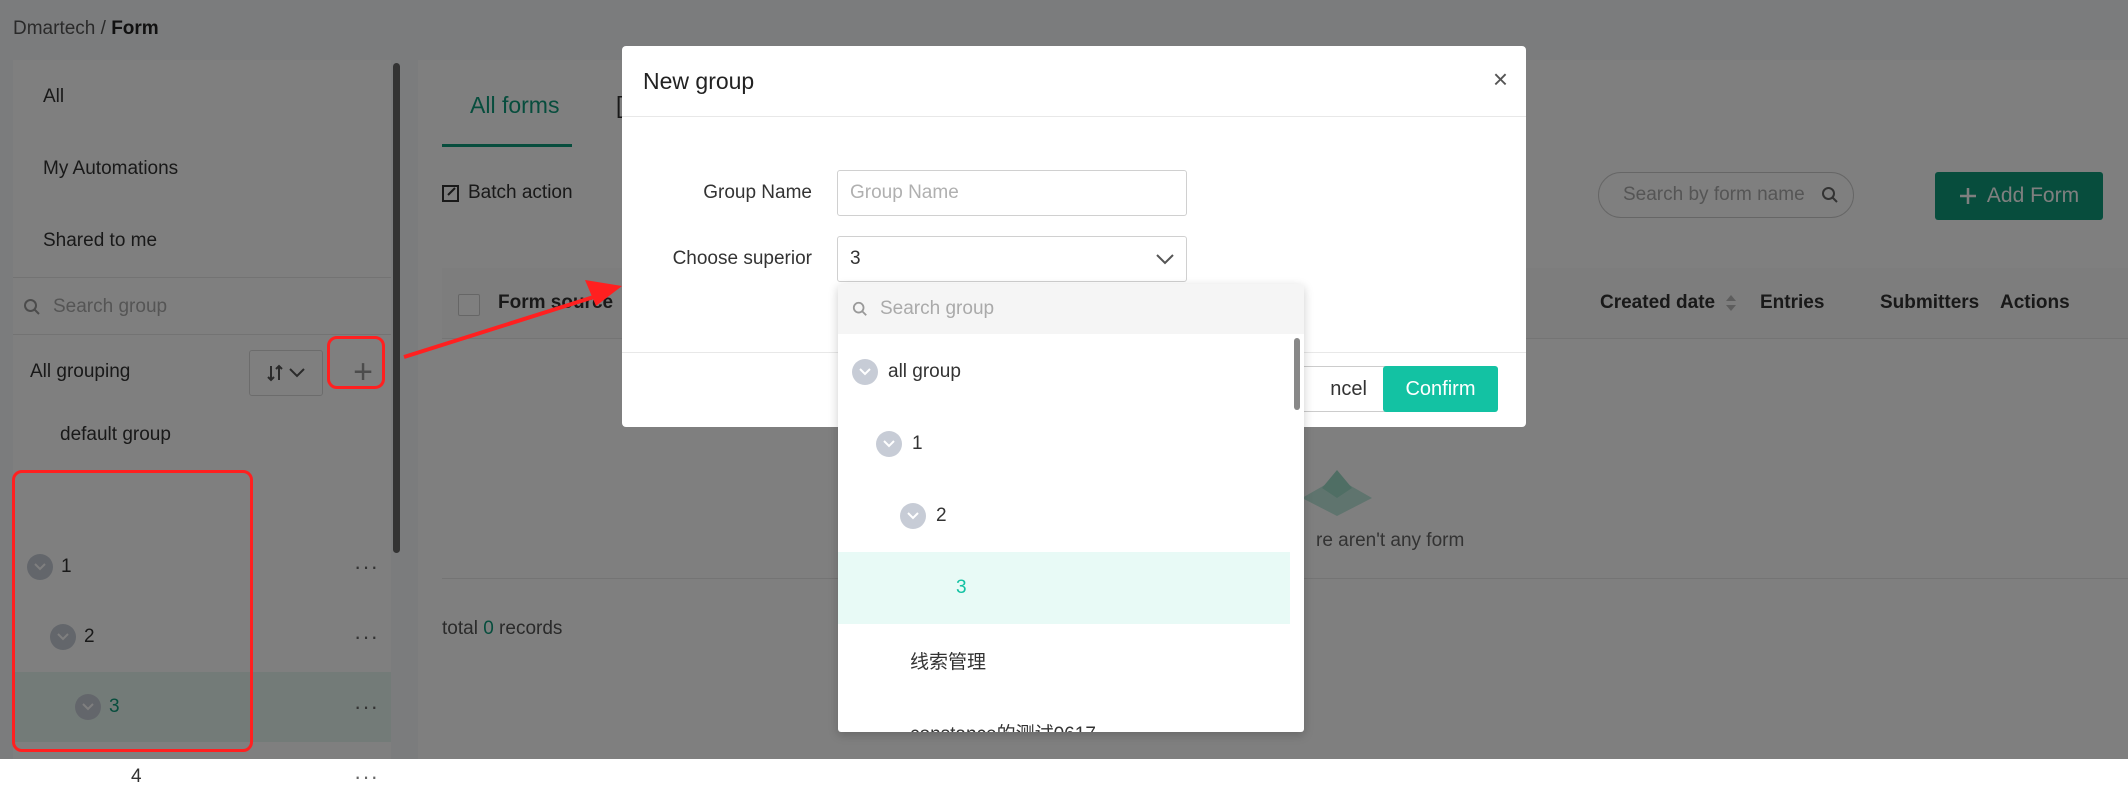 The height and width of the screenshot is (812, 2128). I want to click on annotation-arrow, so click(512, 319).